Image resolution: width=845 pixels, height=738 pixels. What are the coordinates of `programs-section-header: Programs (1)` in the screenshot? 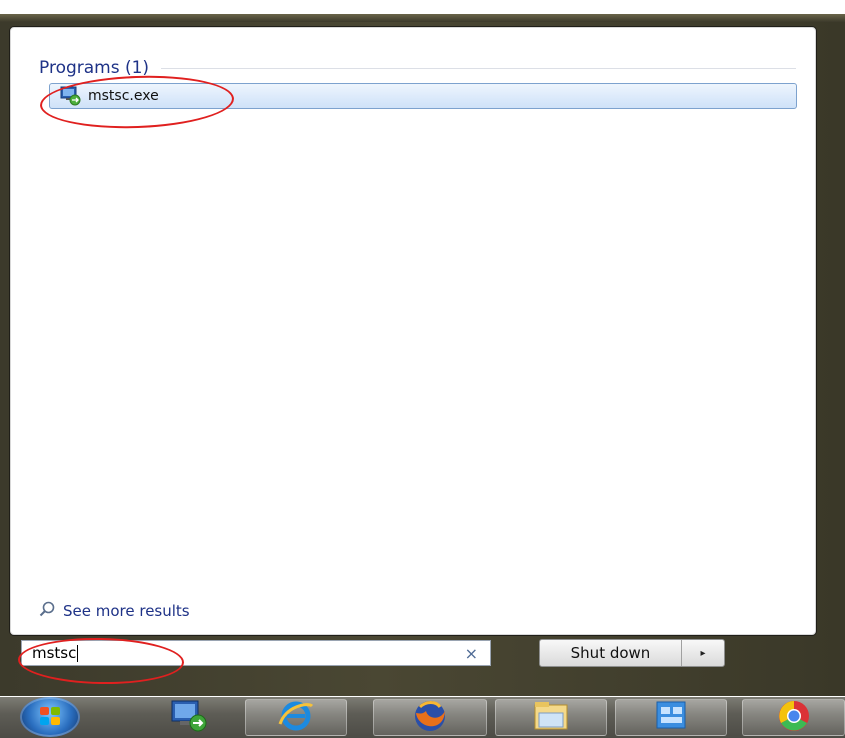 It's located at (417, 68).